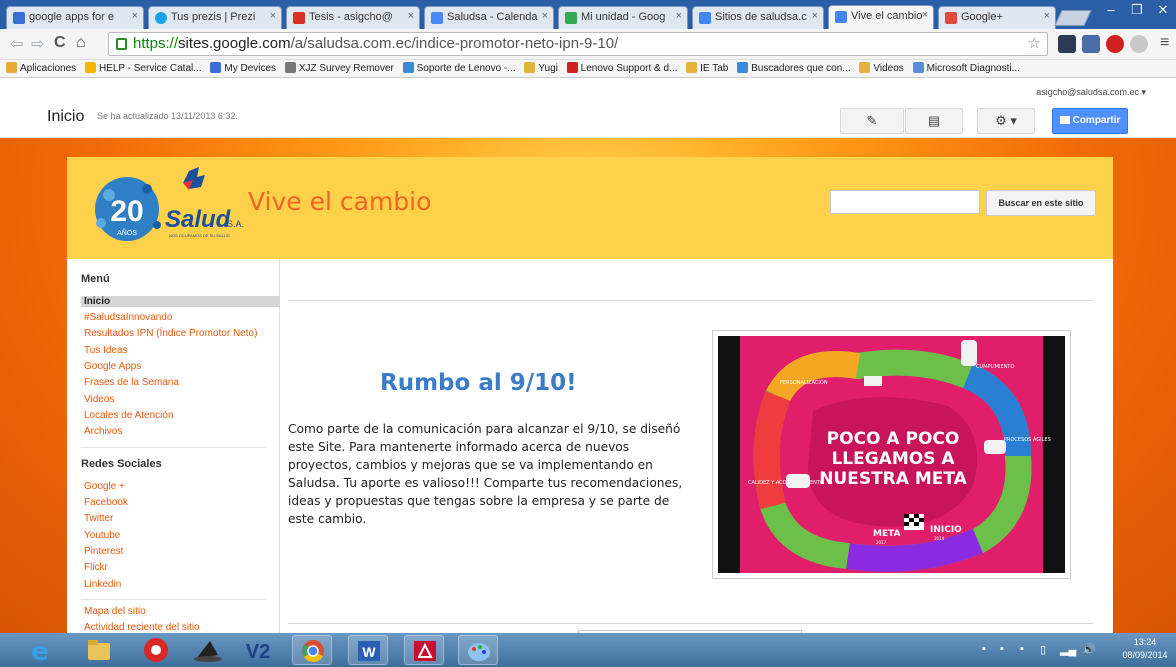 The image size is (1176, 667). What do you see at coordinates (1006, 121) in the screenshot?
I see `settings-menu-button: ⚙ ▾` at bounding box center [1006, 121].